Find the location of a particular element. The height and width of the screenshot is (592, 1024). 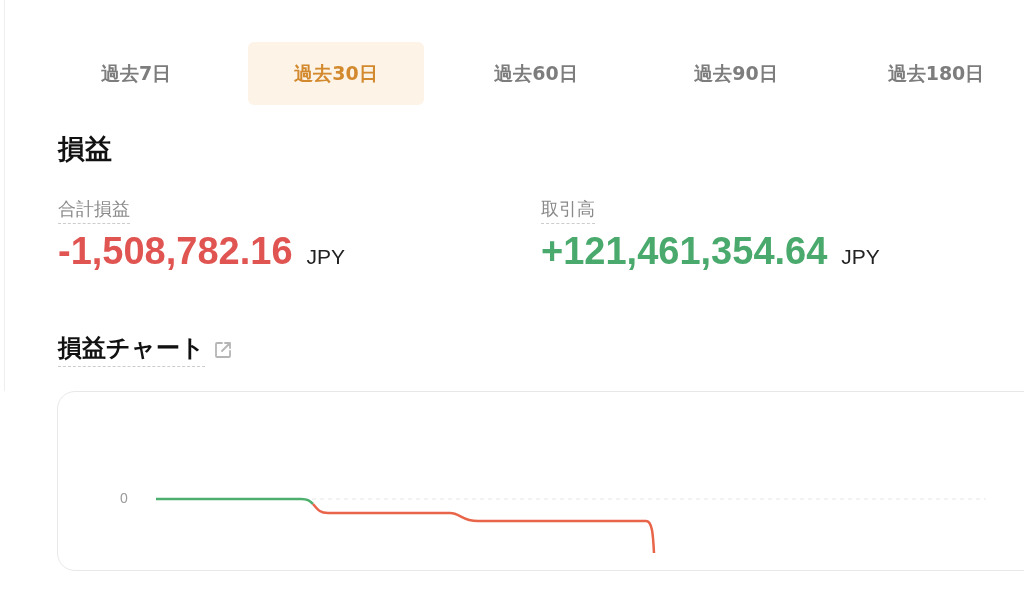

axis-tick-label: 0 is located at coordinates (124, 498).